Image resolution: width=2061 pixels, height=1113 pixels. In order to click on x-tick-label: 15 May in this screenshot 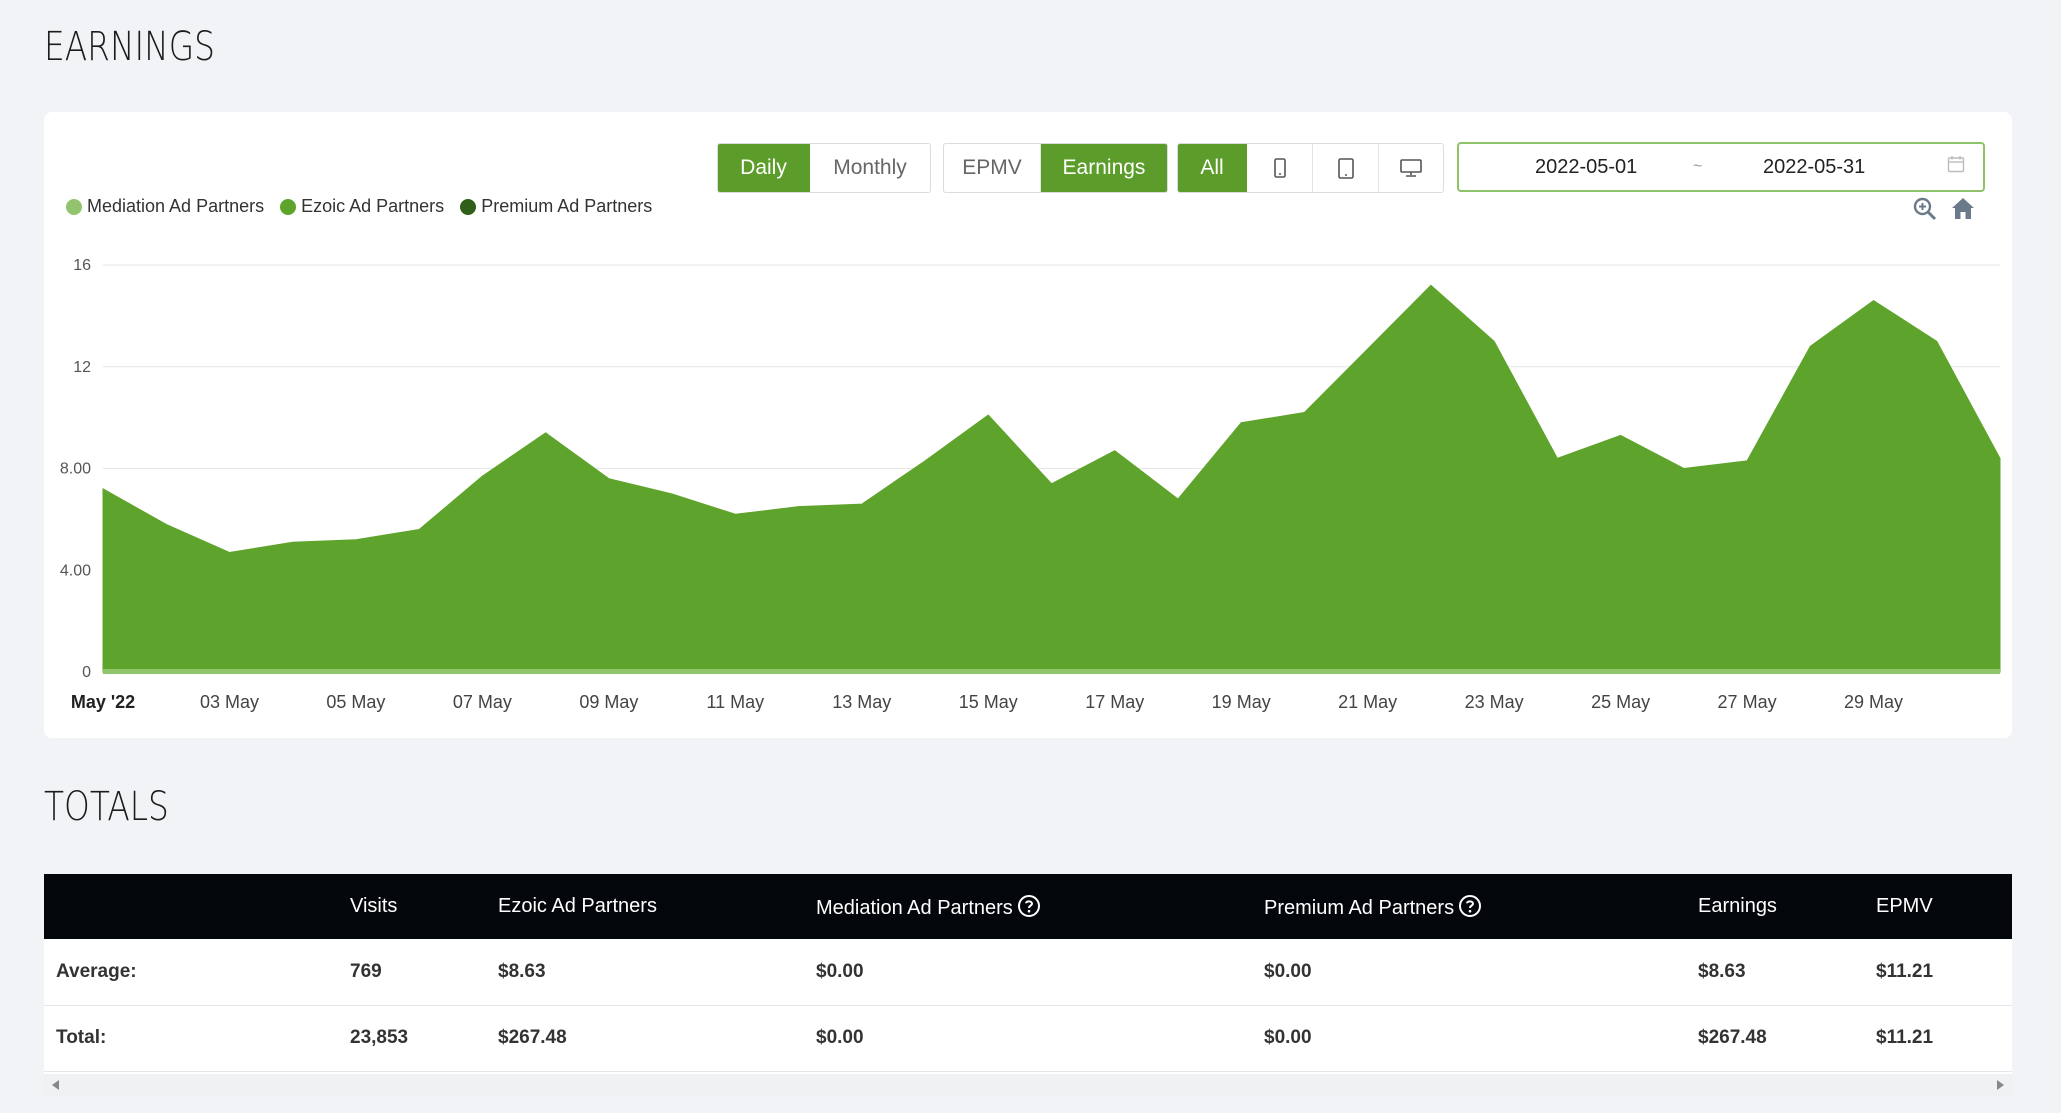, I will do `click(988, 702)`.